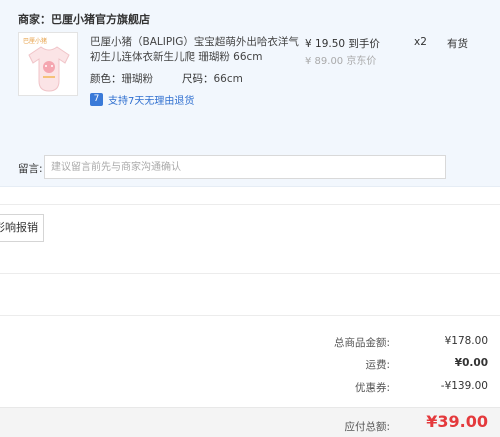 This screenshot has width=500, height=437. What do you see at coordinates (464, 386) in the screenshot?
I see `summary-value: -¥139.00` at bounding box center [464, 386].